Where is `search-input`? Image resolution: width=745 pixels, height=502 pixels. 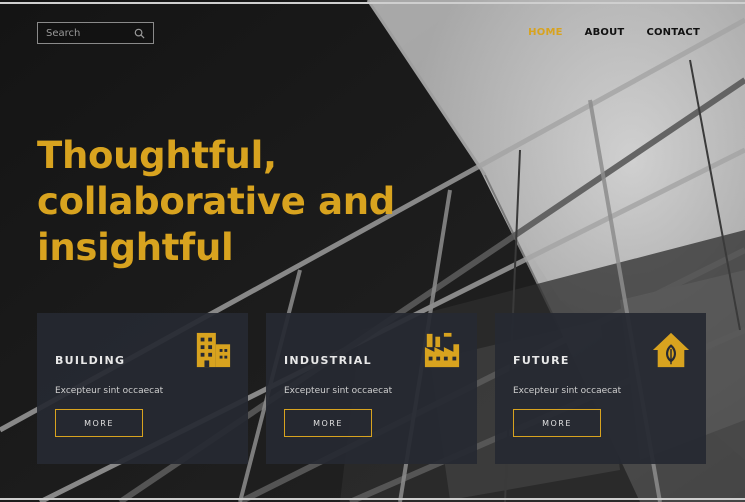
search-input is located at coordinates (89, 33).